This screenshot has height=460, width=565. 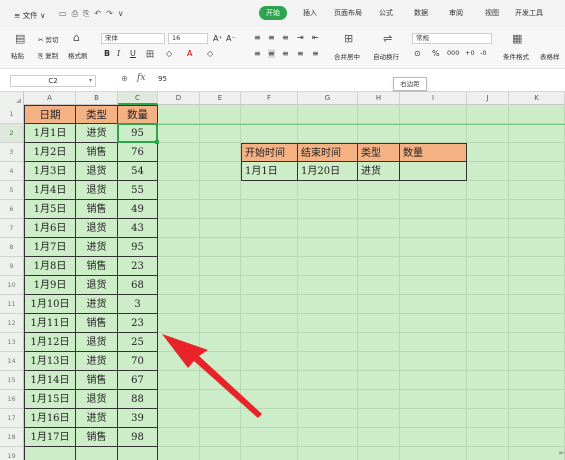 What do you see at coordinates (315, 37) in the screenshot?
I see `outdent-icon: ⇤` at bounding box center [315, 37].